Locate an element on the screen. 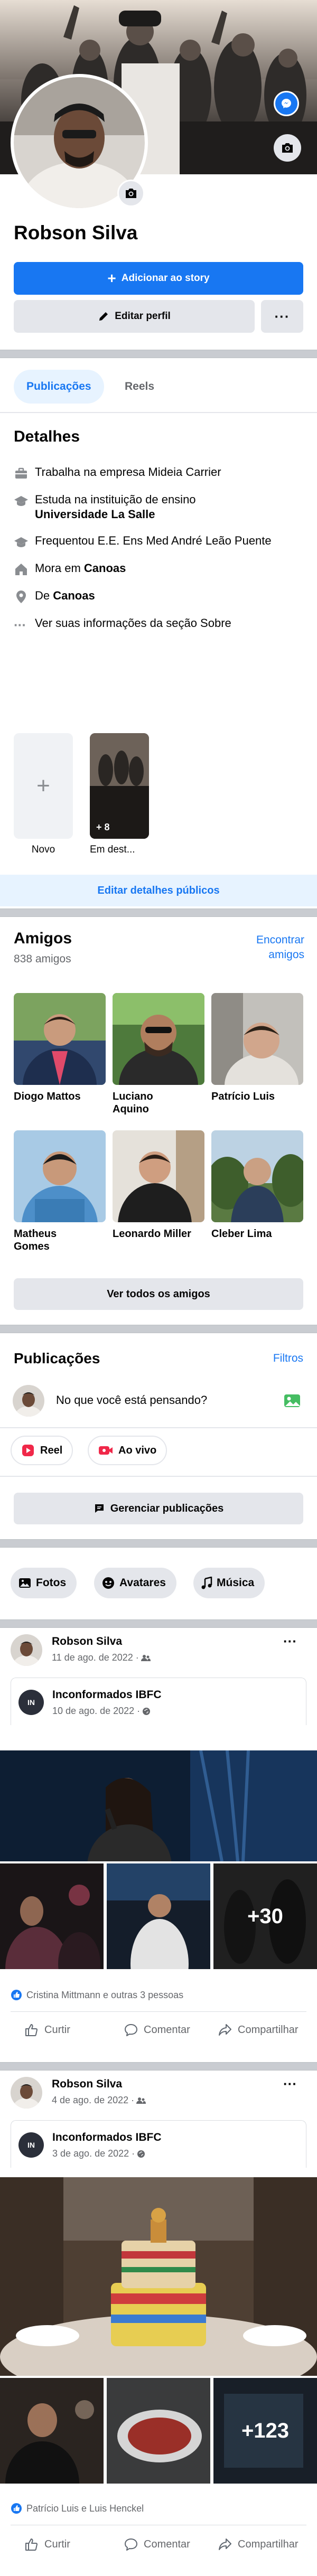 The width and height of the screenshot is (317, 2576). post-date-text: 11 de ago. de 2022 · is located at coordinates (95, 1657).